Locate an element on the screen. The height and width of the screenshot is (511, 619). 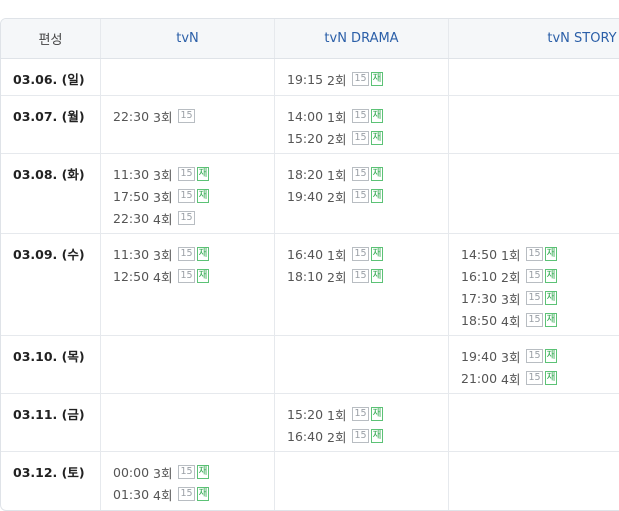
tvn-cell: 22:30 3회 15 is located at coordinates (188, 124).